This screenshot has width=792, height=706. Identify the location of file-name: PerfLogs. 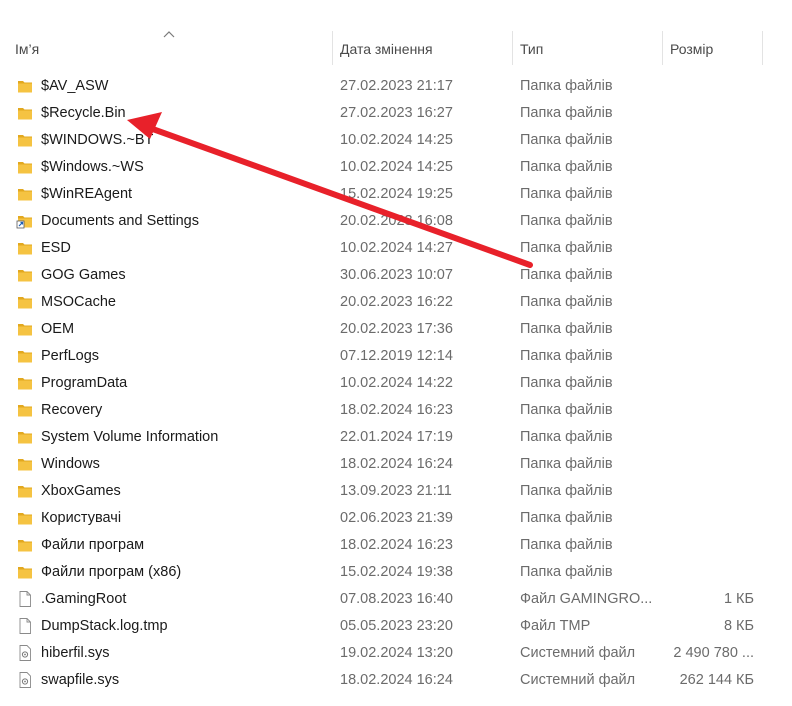
(70, 356).